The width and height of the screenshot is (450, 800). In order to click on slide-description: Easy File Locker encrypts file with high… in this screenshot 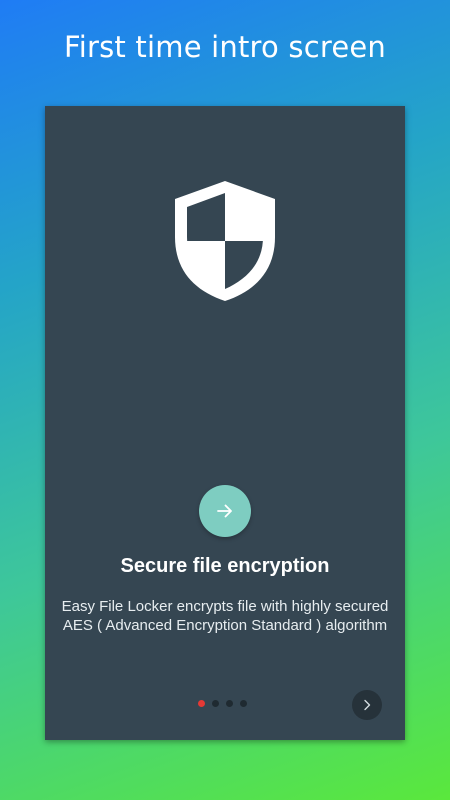, I will do `click(225, 616)`.